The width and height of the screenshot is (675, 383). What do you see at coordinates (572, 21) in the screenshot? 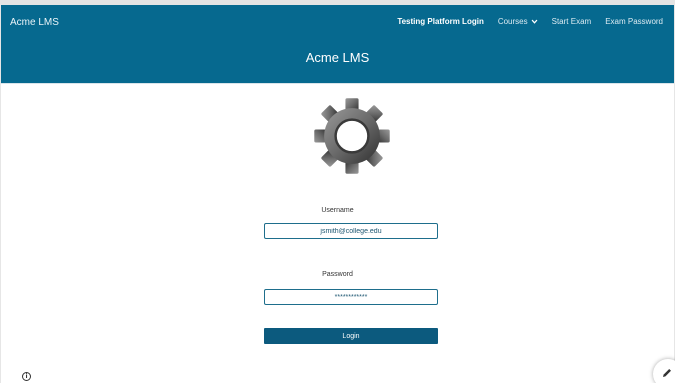
I see `nav-start-exam: Start Exam` at bounding box center [572, 21].